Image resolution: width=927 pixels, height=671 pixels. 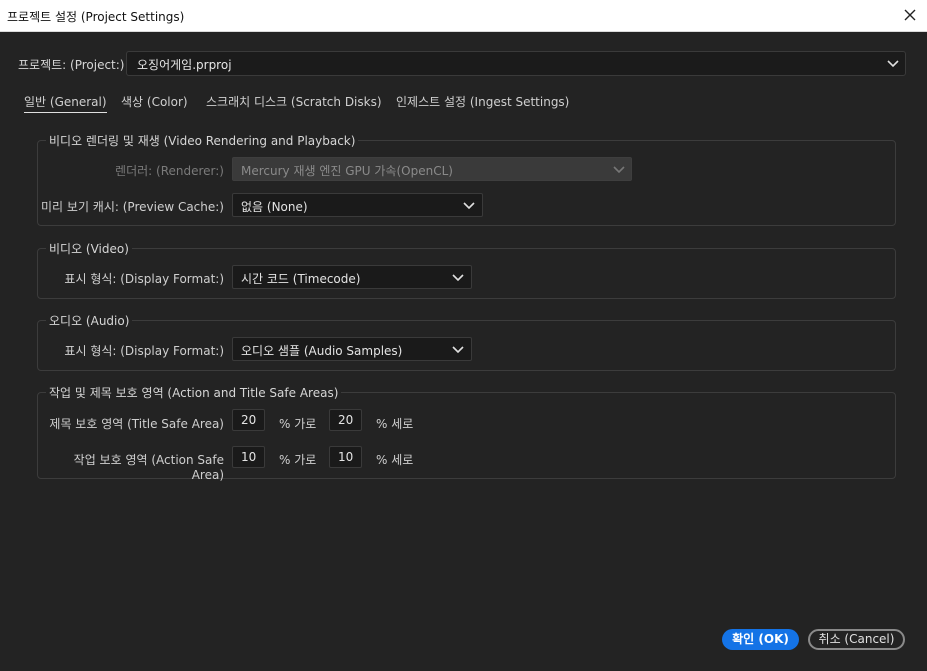 I want to click on tab-ingest-settings: 인제스트 설정 (Ingest Settings), so click(x=482, y=101).